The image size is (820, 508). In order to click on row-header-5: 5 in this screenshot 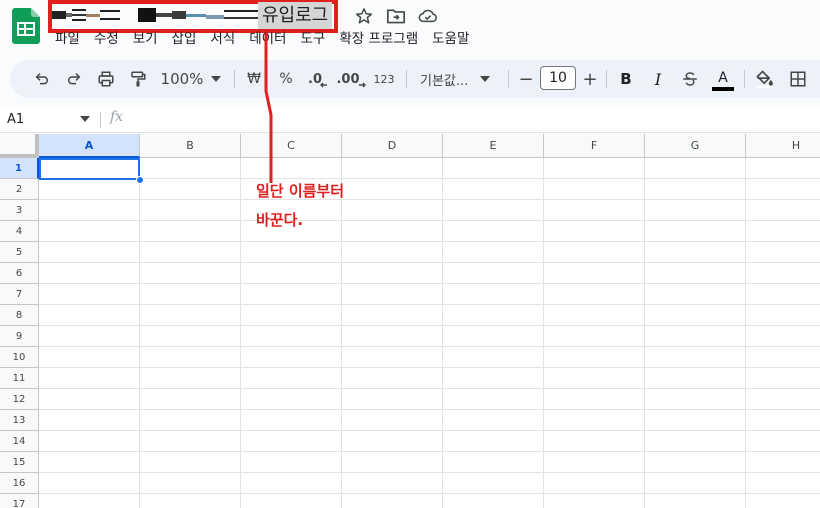, I will do `click(19, 252)`.